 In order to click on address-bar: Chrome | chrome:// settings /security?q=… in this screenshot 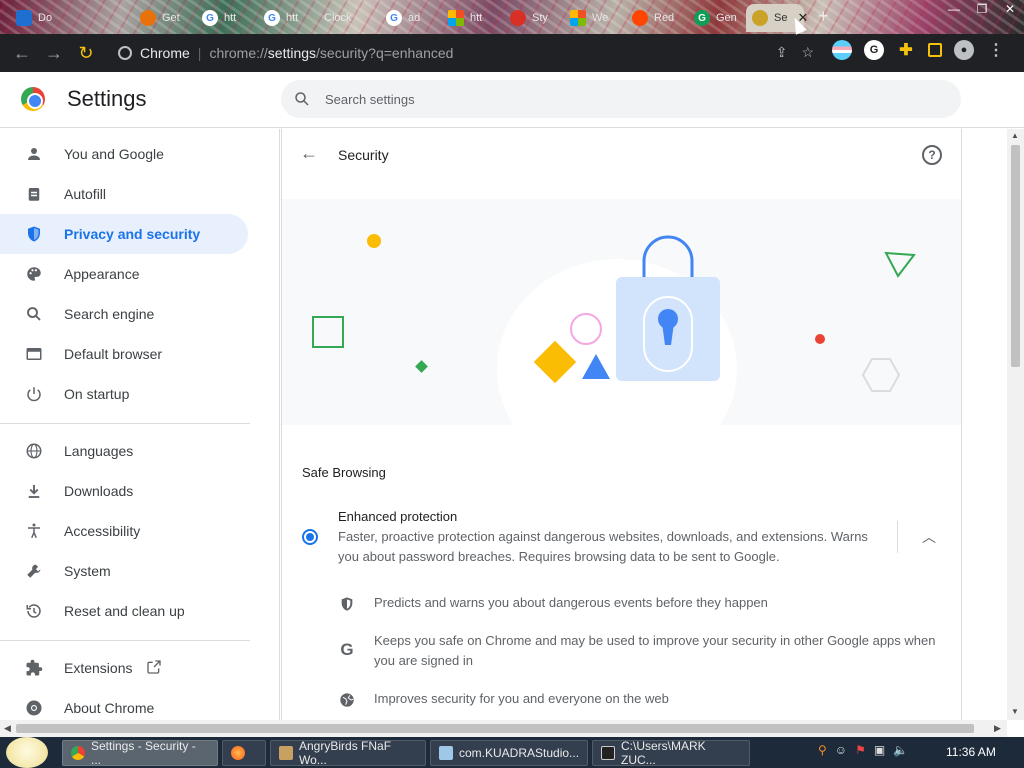, I will do `click(466, 53)`.